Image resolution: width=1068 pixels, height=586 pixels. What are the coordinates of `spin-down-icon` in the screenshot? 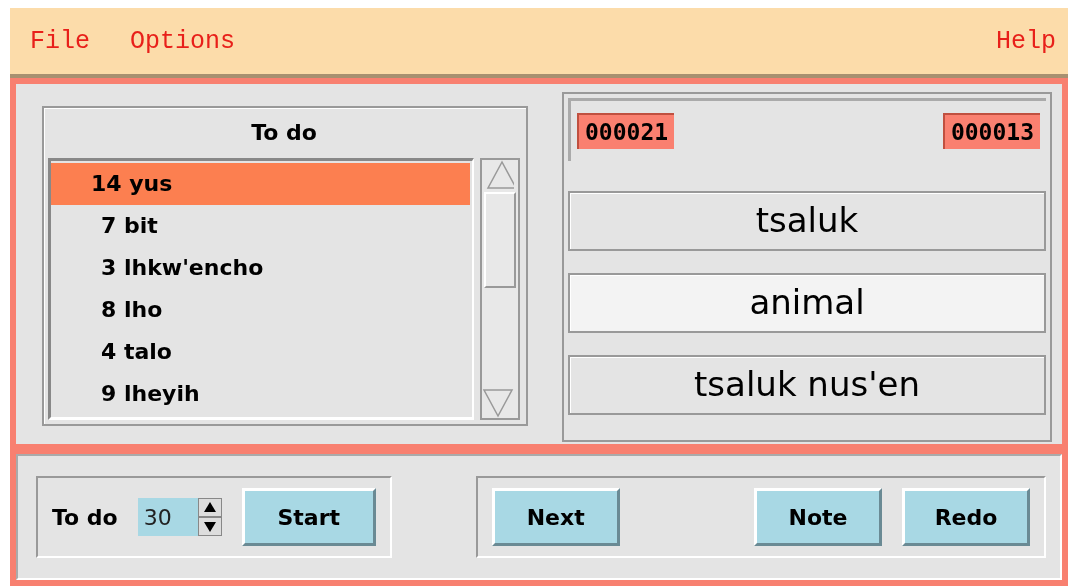 It's located at (209, 526).